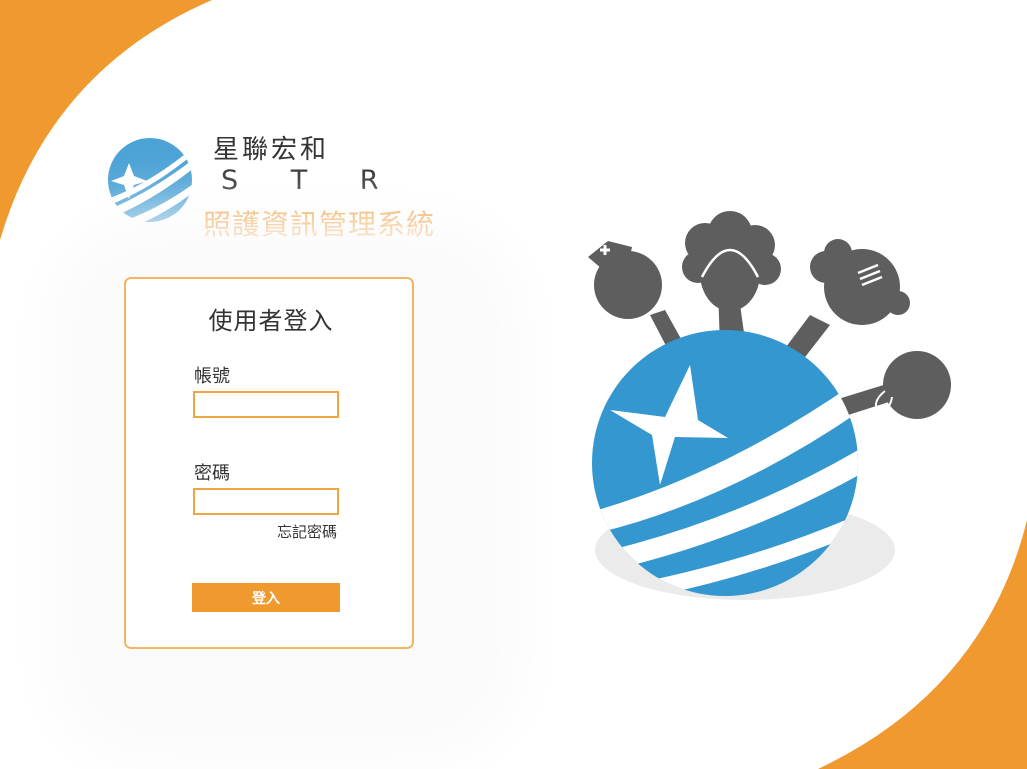 The width and height of the screenshot is (1027, 769). I want to click on account-label: 帳號, so click(212, 376).